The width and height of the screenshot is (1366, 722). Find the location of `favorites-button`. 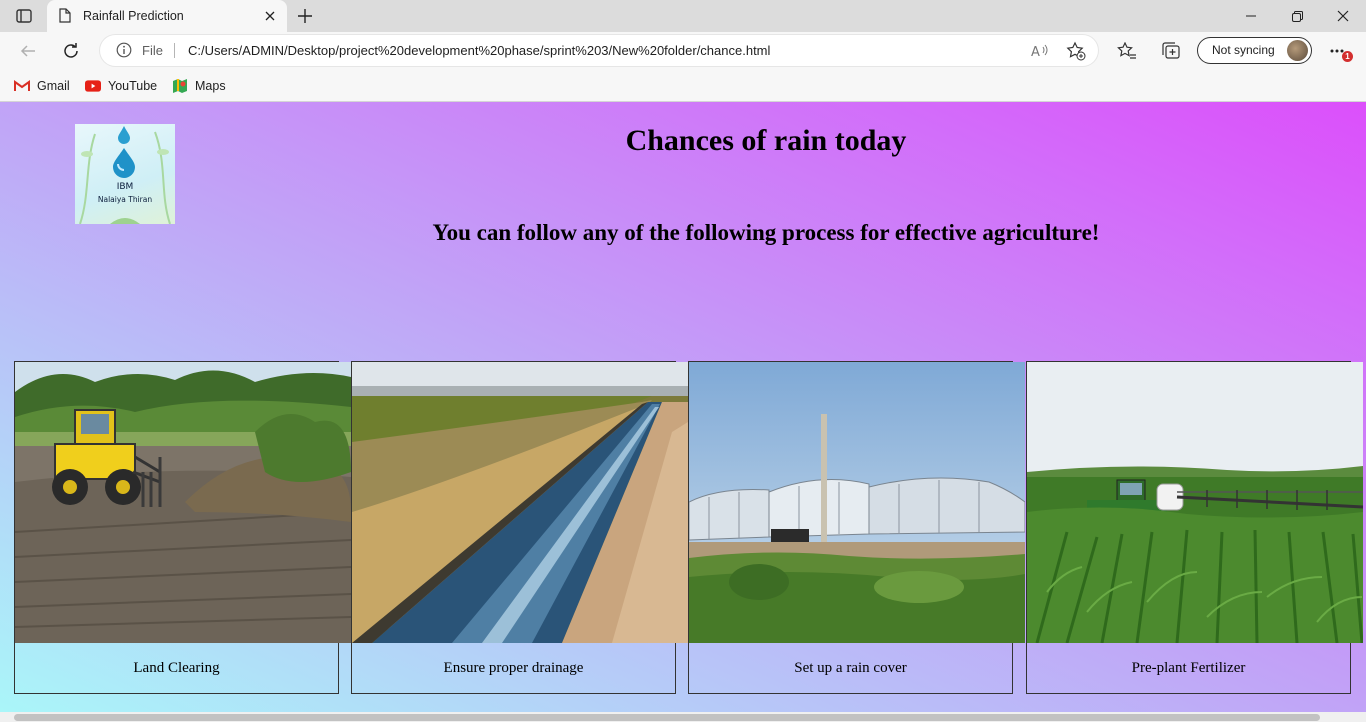

favorites-button is located at coordinates (1127, 51).